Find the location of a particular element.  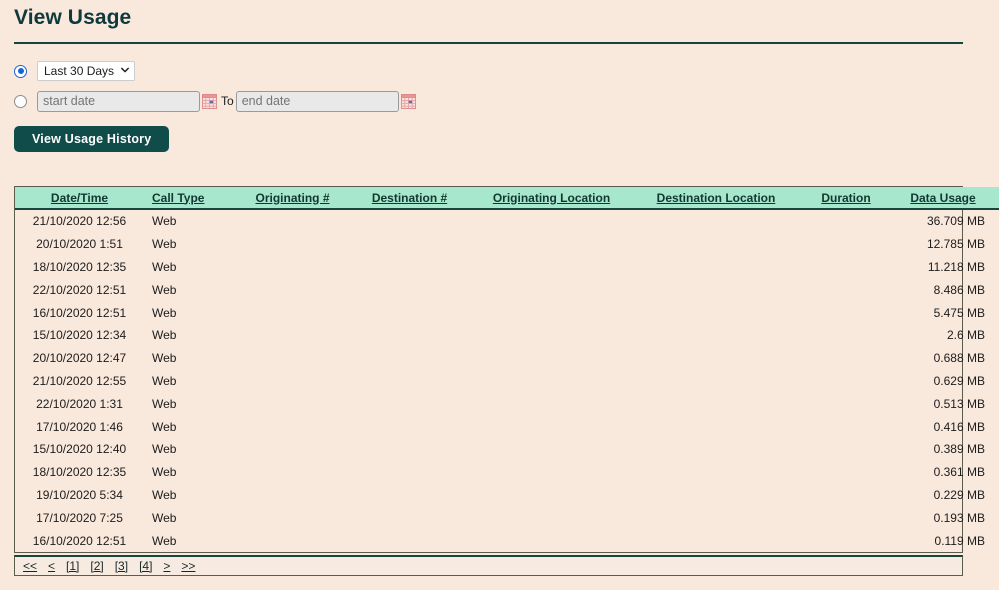

radio-custom-range is located at coordinates (20, 101).